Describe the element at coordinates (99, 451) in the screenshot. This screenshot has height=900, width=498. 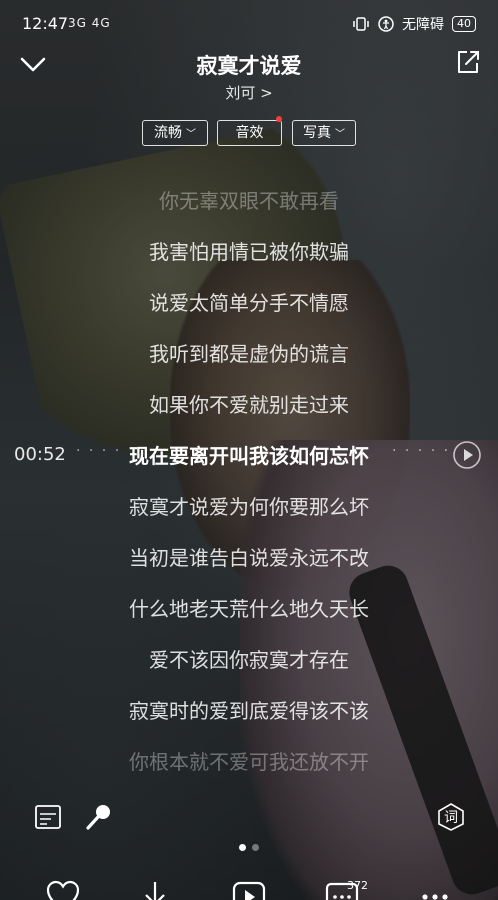
I see `seek-dots-left: · · · ·` at that location.